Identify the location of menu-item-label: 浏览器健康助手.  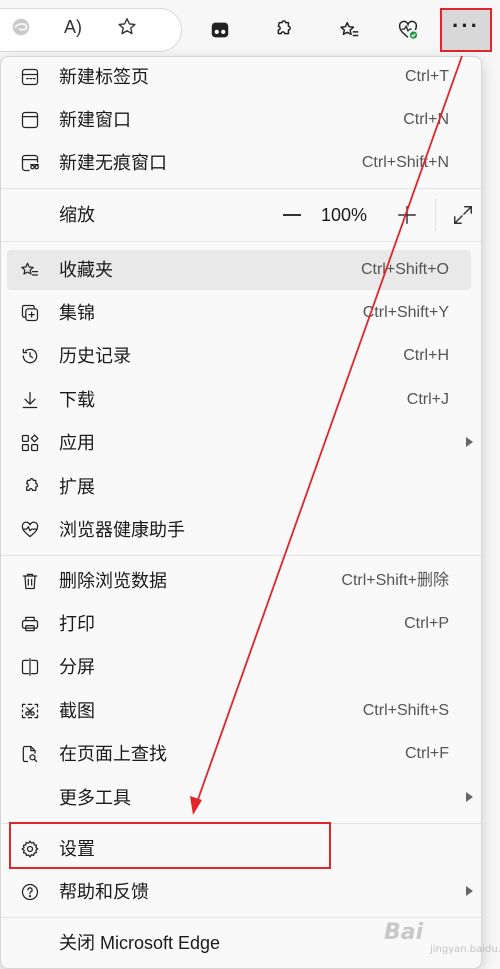
(122, 530).